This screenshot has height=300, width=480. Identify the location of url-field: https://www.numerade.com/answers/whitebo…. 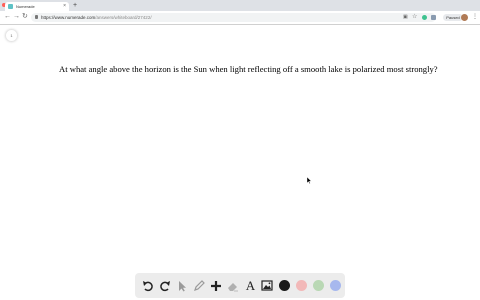
(233, 17).